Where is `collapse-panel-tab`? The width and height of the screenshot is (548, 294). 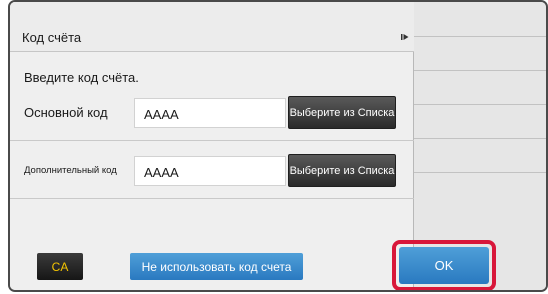 collapse-panel-tab is located at coordinates (405, 37).